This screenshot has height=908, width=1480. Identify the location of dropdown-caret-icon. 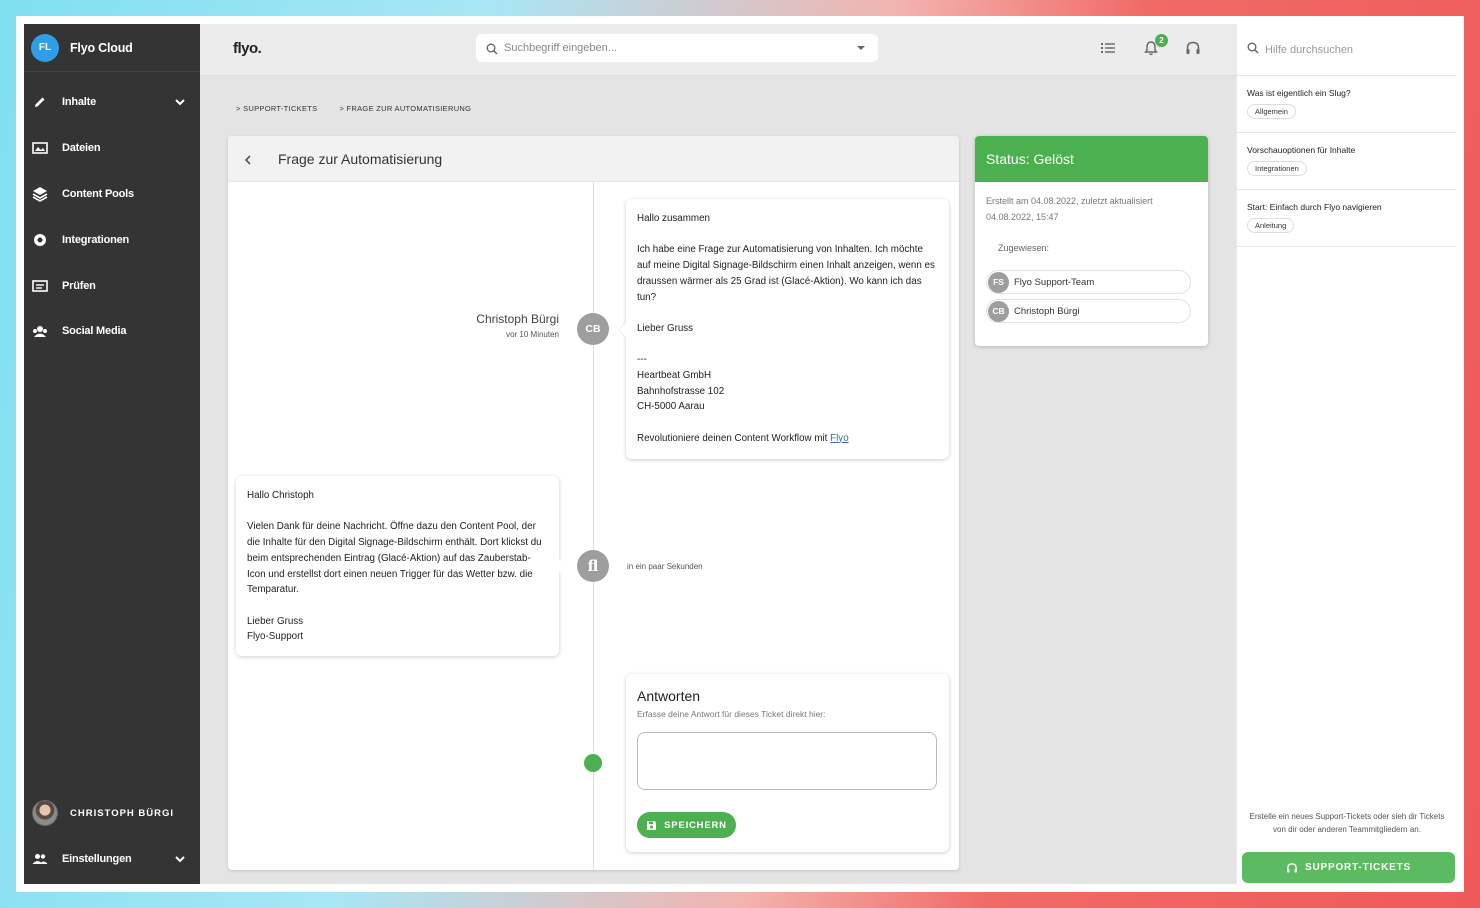
(861, 48).